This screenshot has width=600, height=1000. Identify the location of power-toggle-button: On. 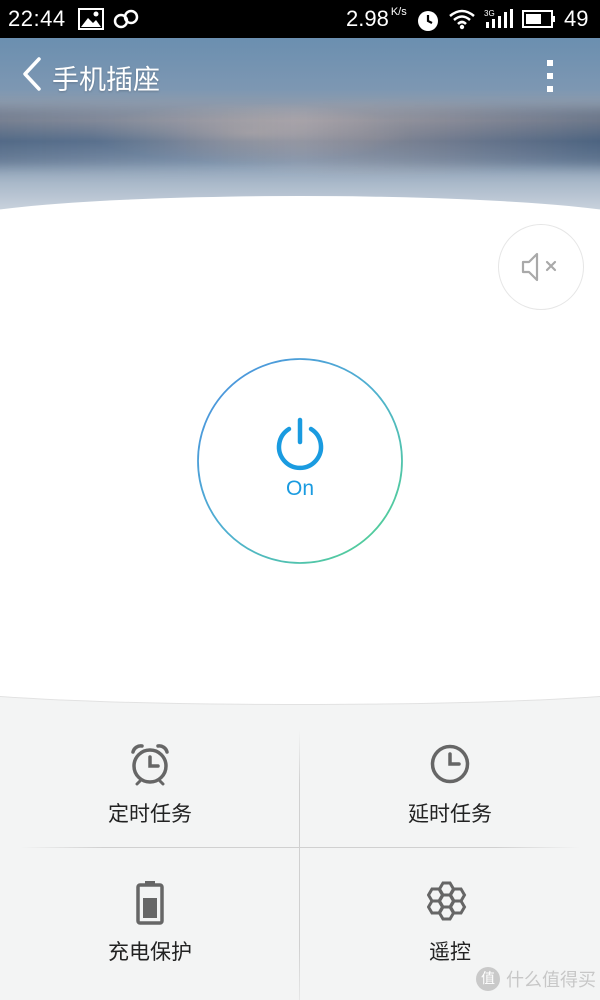
(300, 461).